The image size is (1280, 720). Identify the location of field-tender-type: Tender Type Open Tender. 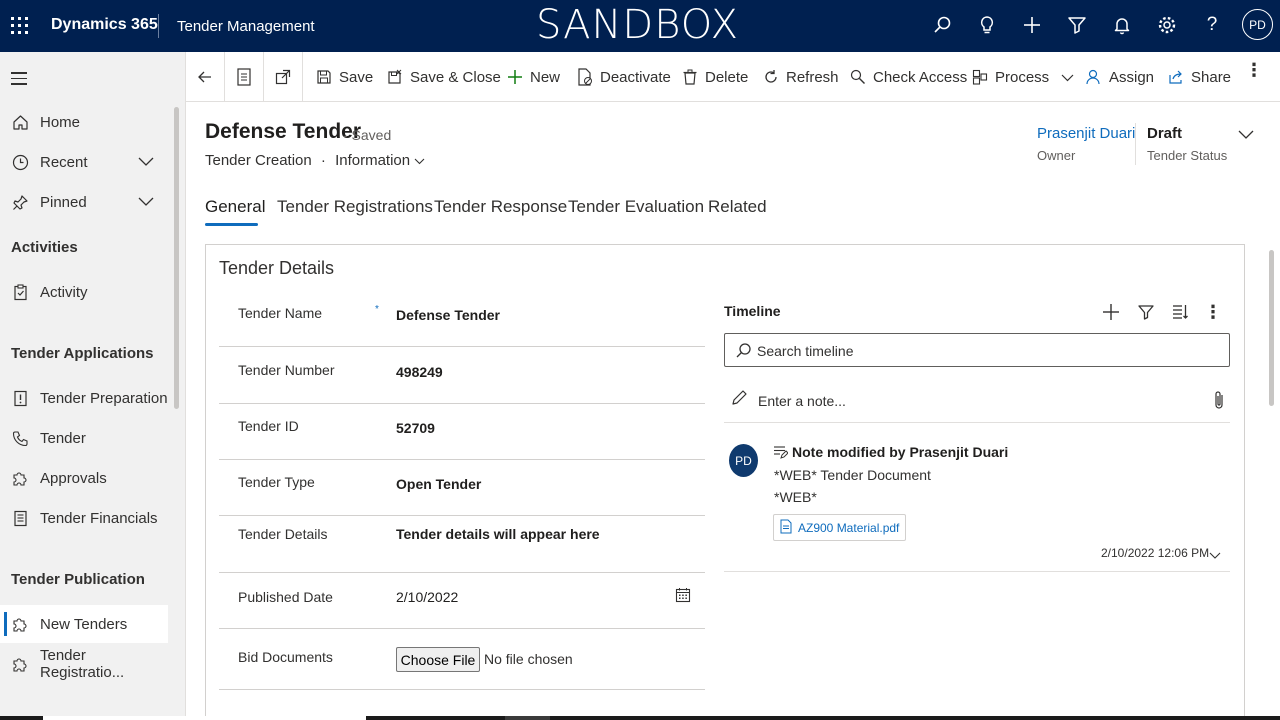
(462, 488).